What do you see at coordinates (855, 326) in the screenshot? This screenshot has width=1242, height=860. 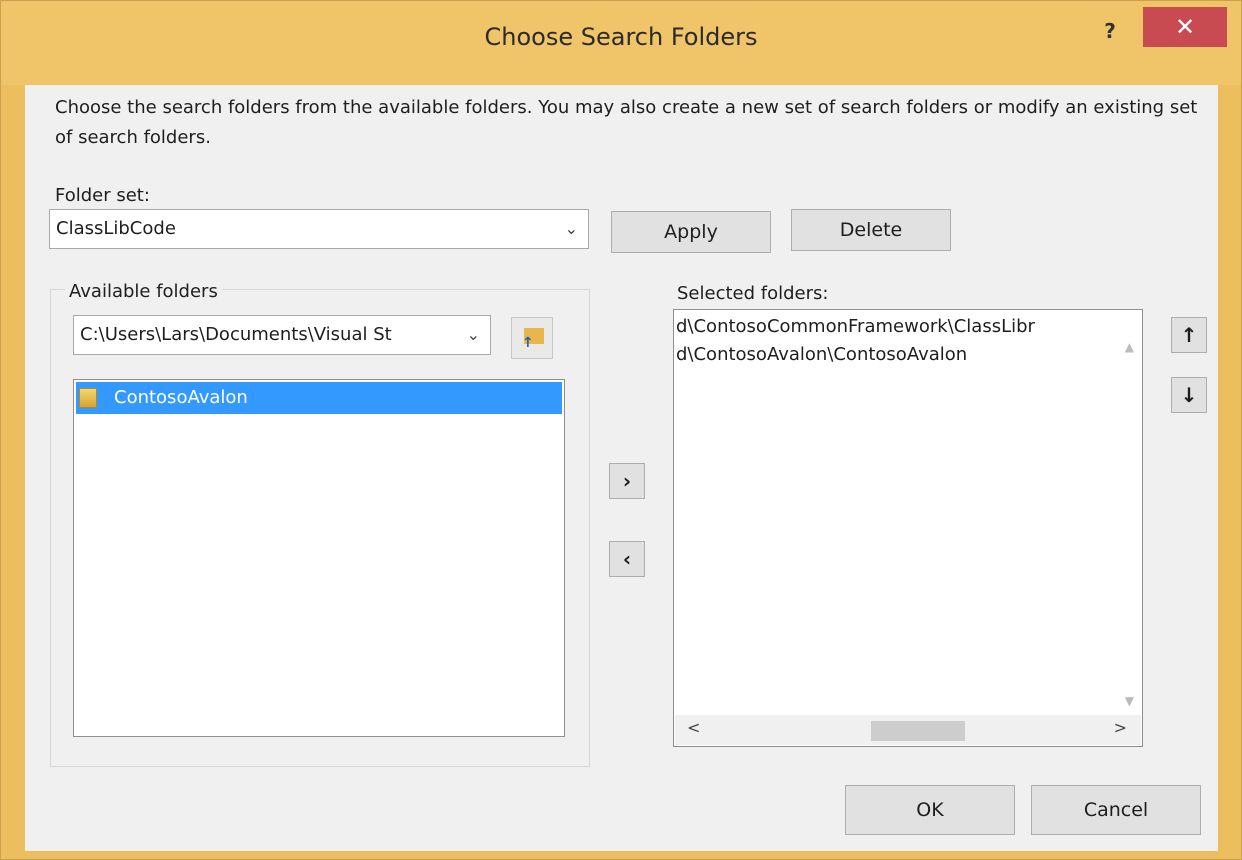 I see `list-item: d\ContosoCommonFramework\ClassLibr` at bounding box center [855, 326].